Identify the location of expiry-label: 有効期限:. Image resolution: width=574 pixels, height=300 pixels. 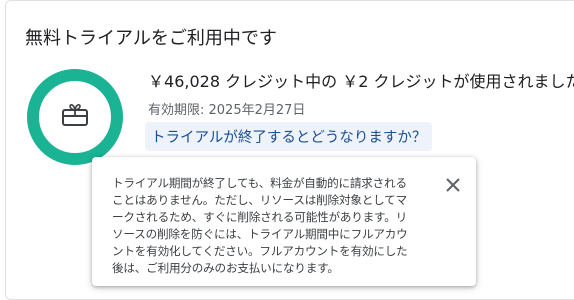
(178, 110).